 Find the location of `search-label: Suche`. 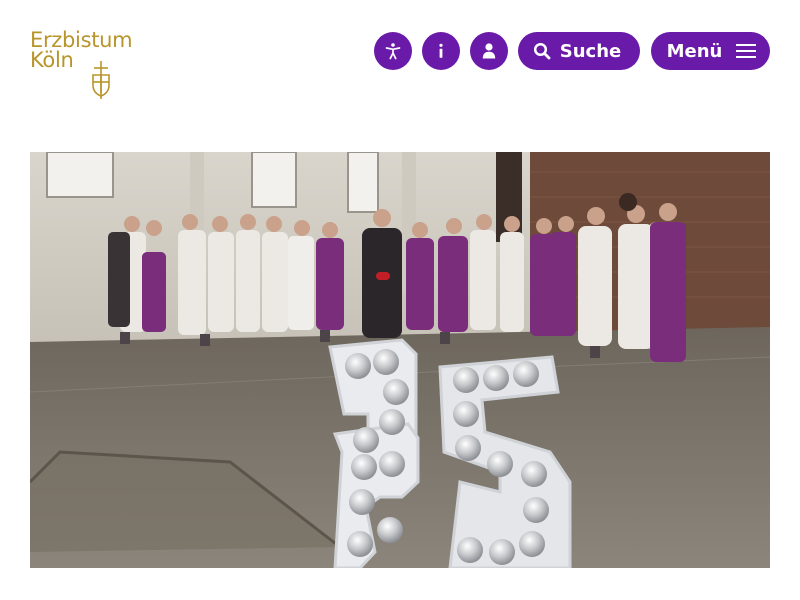

search-label: Suche is located at coordinates (590, 51).